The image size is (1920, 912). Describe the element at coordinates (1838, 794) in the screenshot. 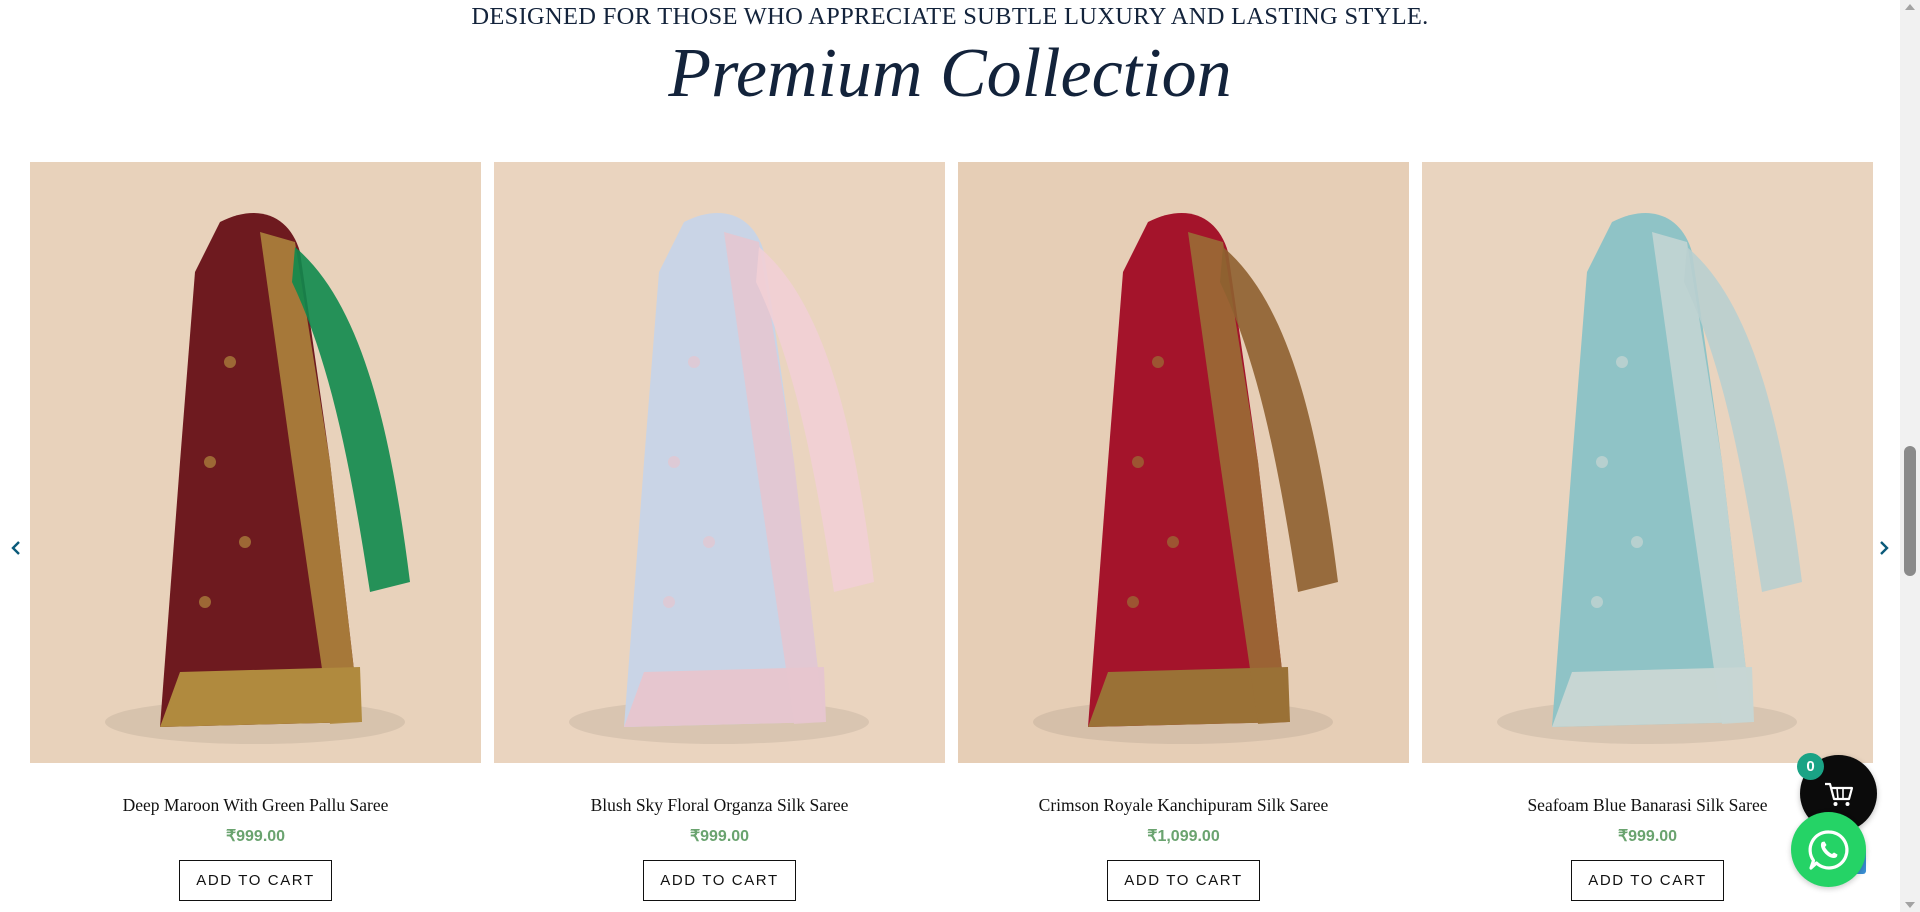

I see `shopping-cart-icon` at that location.